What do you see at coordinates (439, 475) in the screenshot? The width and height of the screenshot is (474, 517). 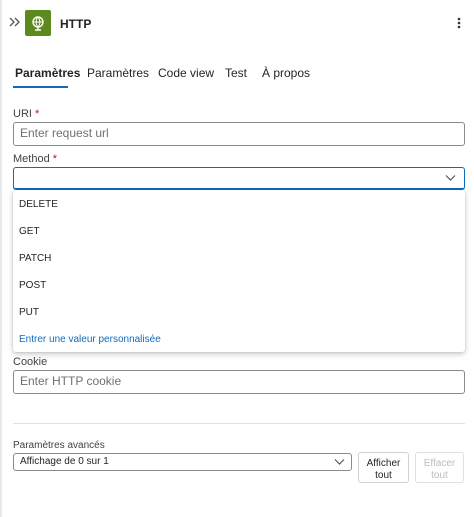 I see `clear-all-line2: tout` at bounding box center [439, 475].